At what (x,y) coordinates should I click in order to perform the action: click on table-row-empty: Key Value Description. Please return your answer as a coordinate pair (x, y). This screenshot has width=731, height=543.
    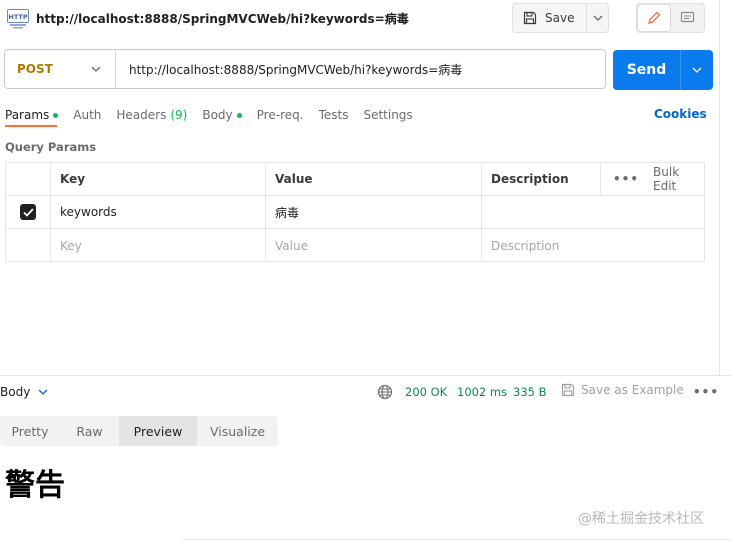
    Looking at the image, I should click on (355, 245).